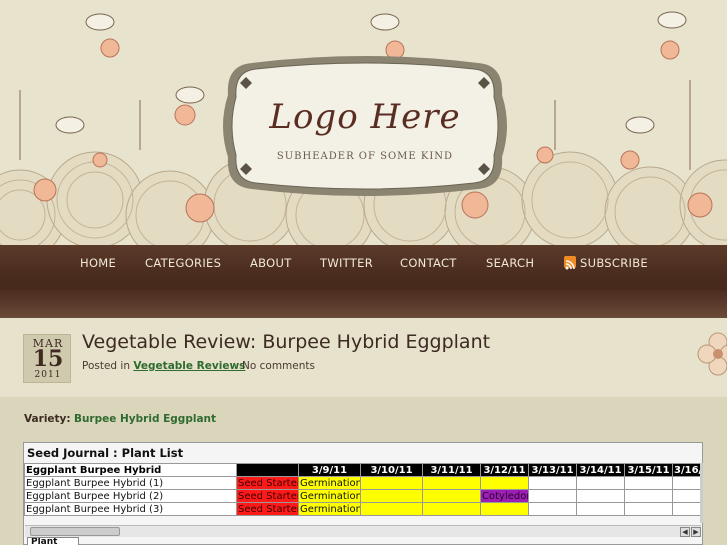 The image size is (727, 545). What do you see at coordinates (701, 493) in the screenshot?
I see `vertical-scrollbar` at bounding box center [701, 493].